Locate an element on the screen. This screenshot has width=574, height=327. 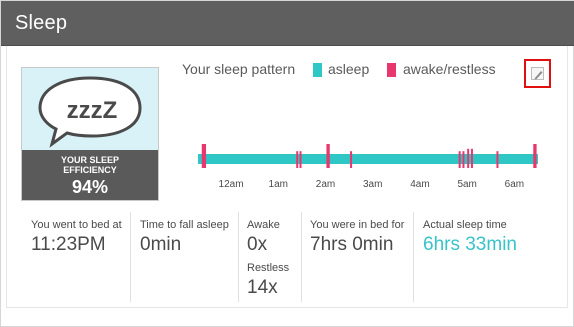
x-tick-label: 5am is located at coordinates (466, 184).